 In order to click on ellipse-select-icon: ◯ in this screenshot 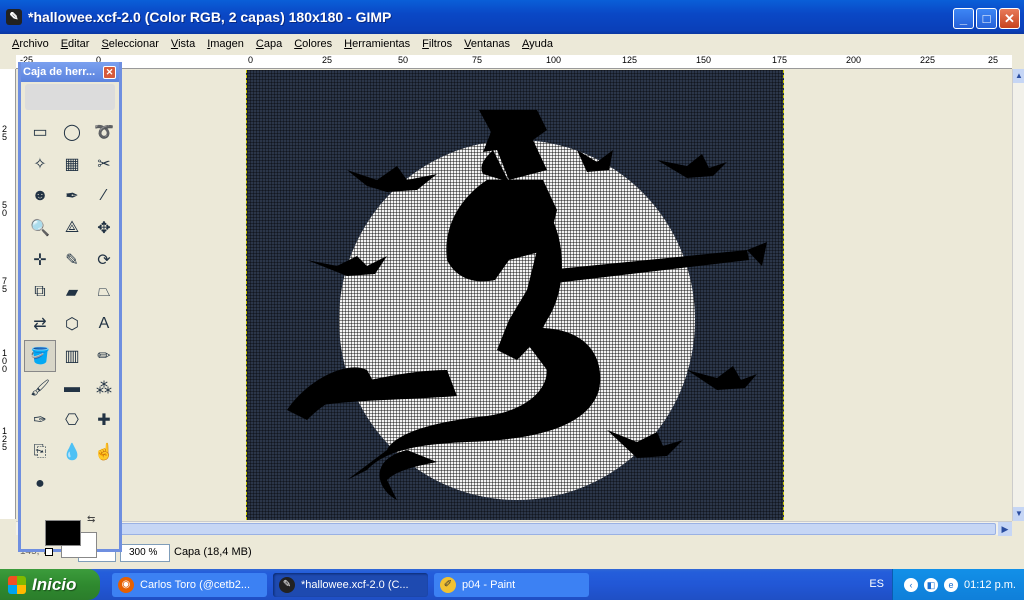, I will do `click(72, 132)`.